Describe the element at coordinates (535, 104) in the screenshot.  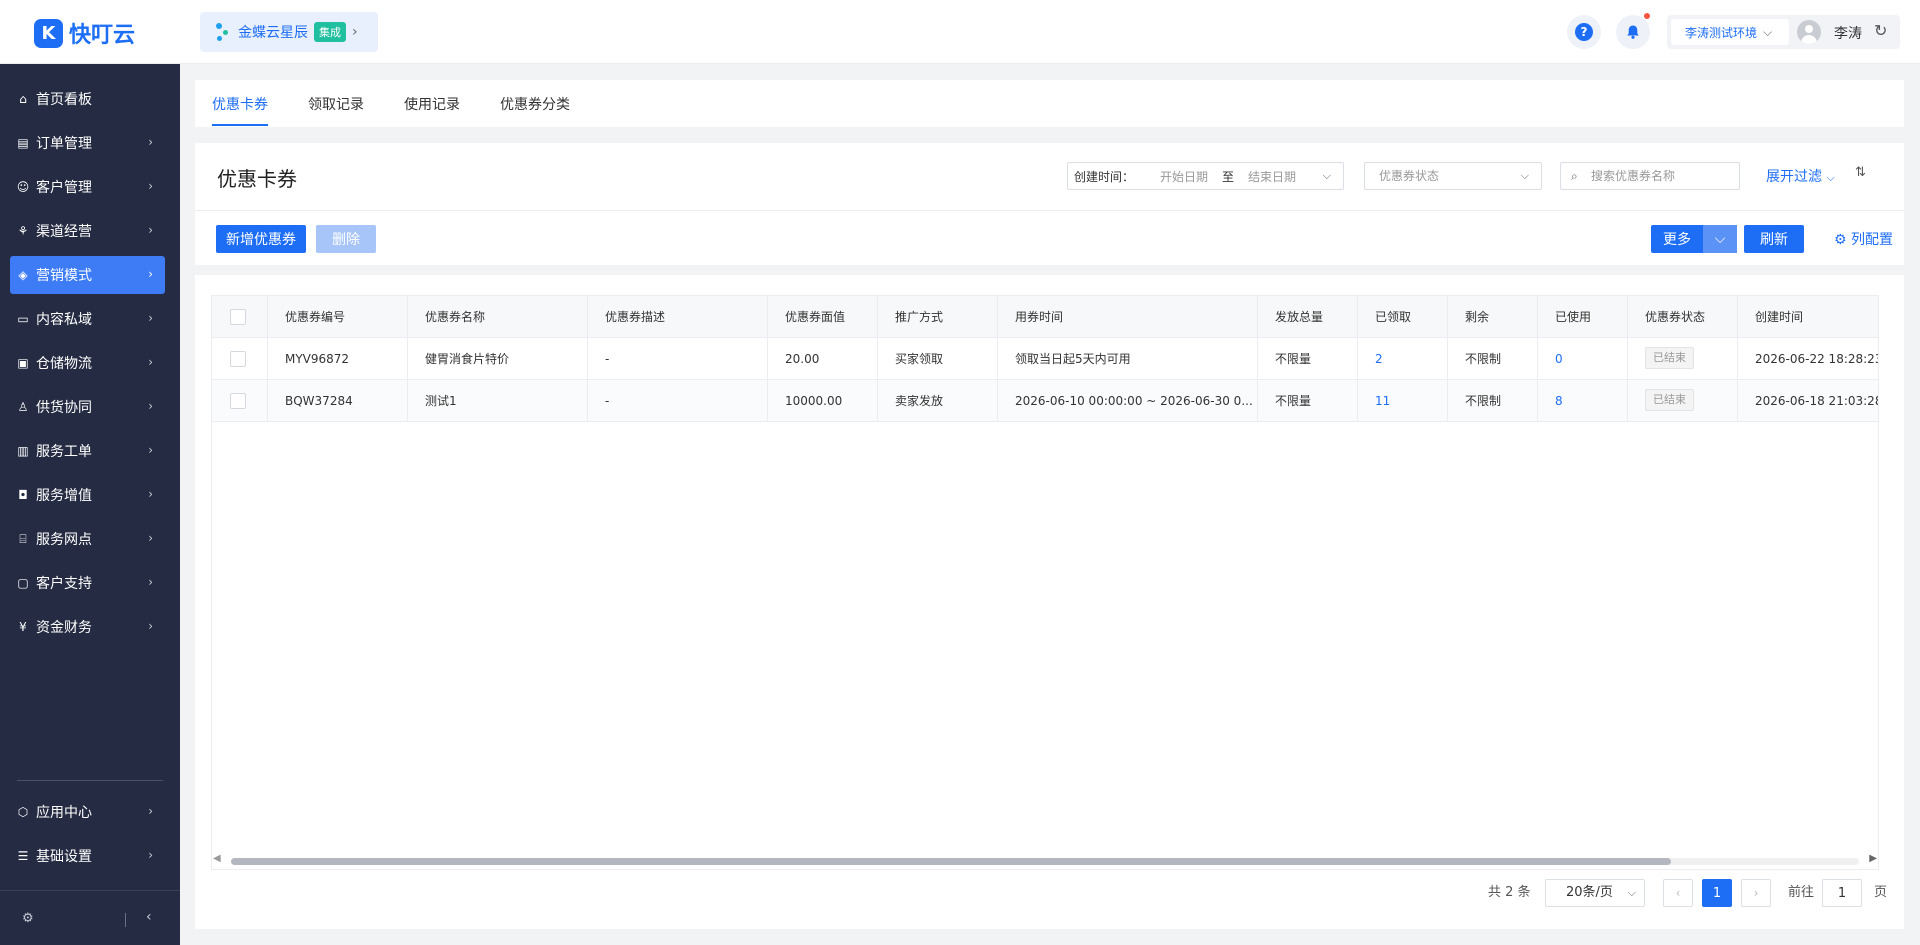
I see `tab-coupon-categories: 优惠券分类` at that location.